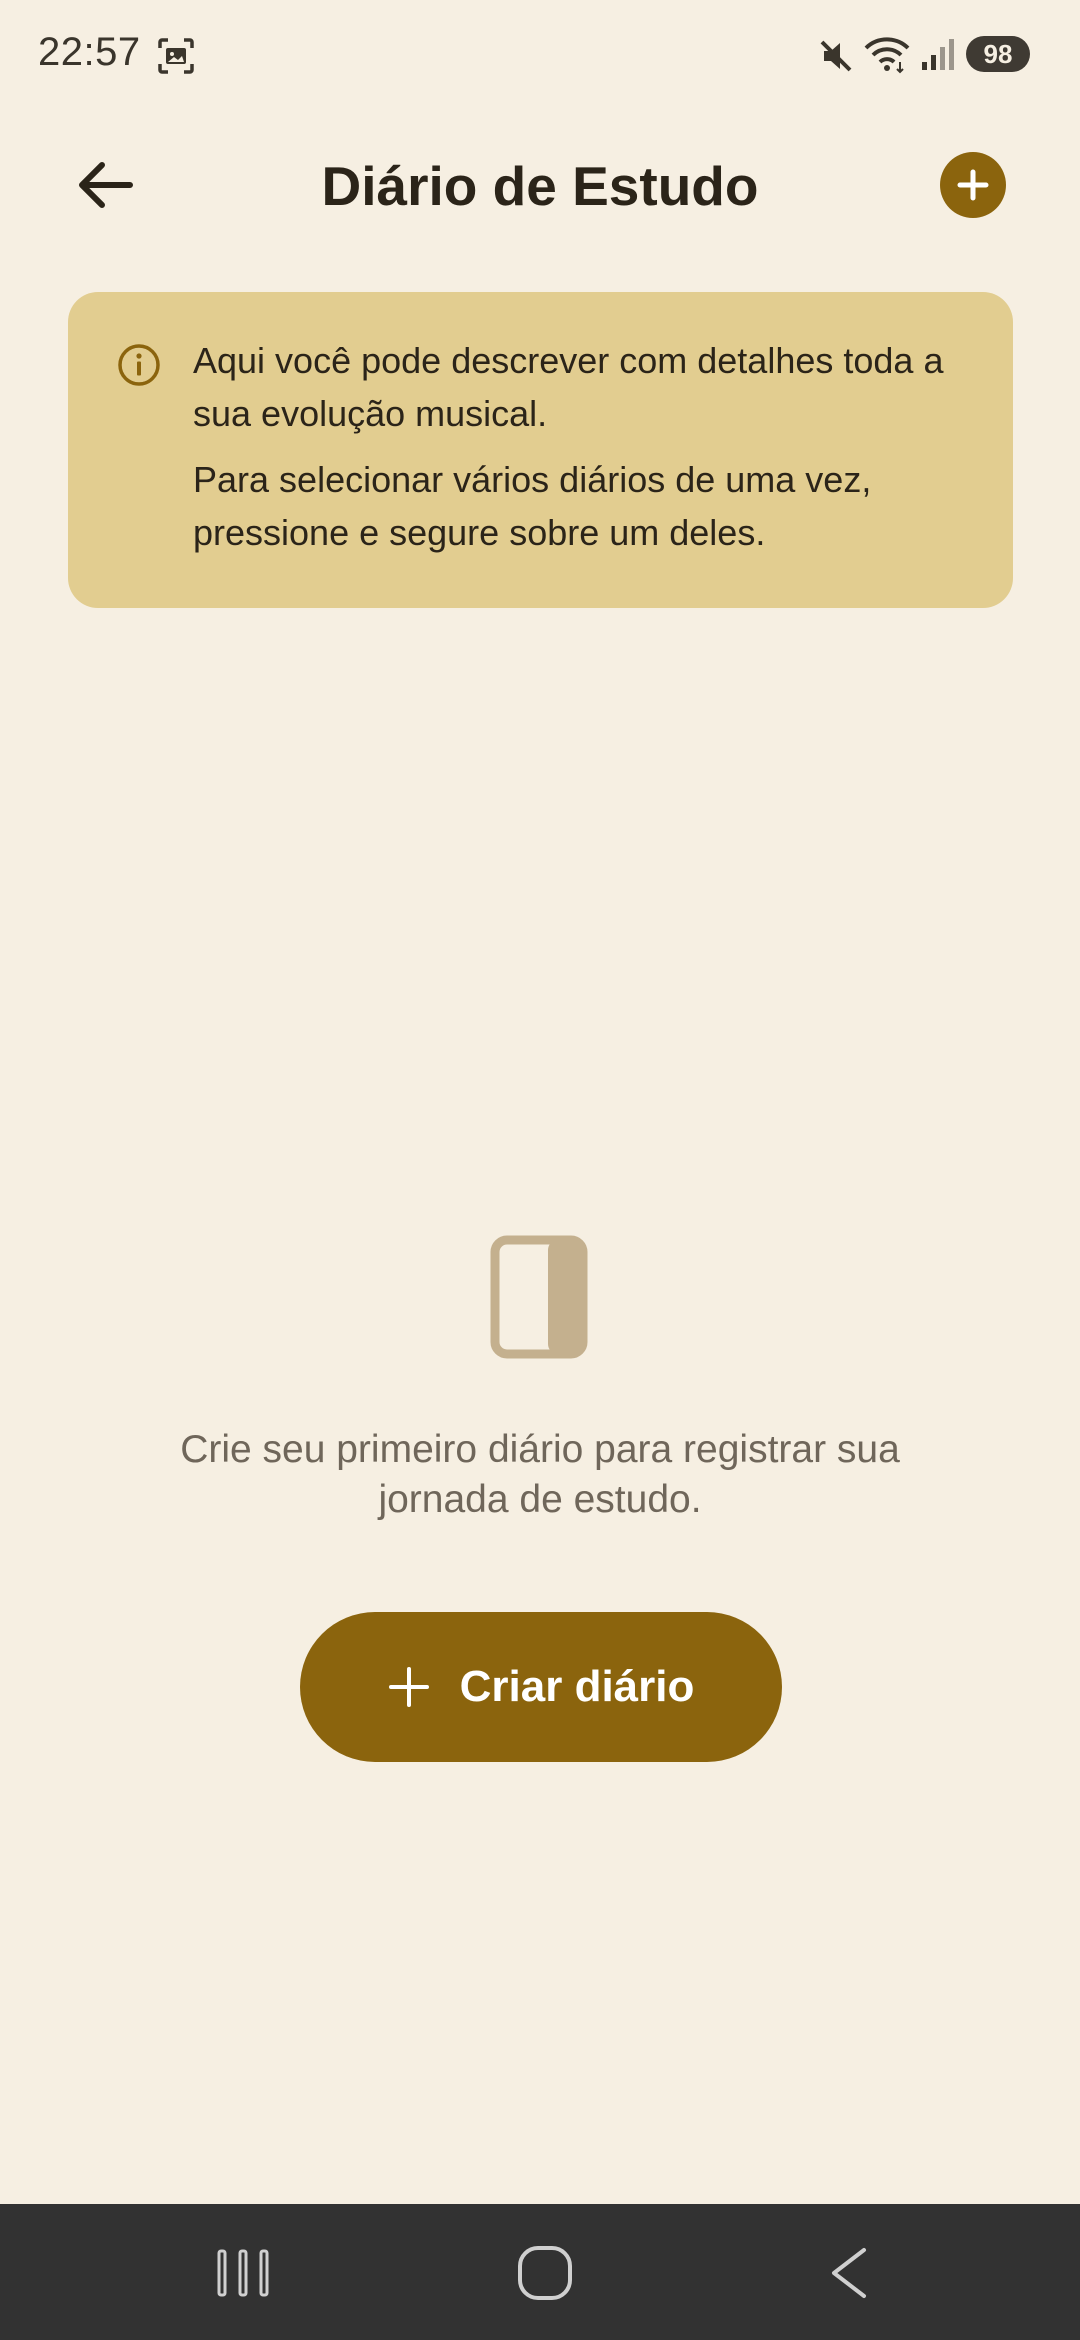 This screenshot has height=2340, width=1080. What do you see at coordinates (176, 56) in the screenshot?
I see `screenshot-icon` at bounding box center [176, 56].